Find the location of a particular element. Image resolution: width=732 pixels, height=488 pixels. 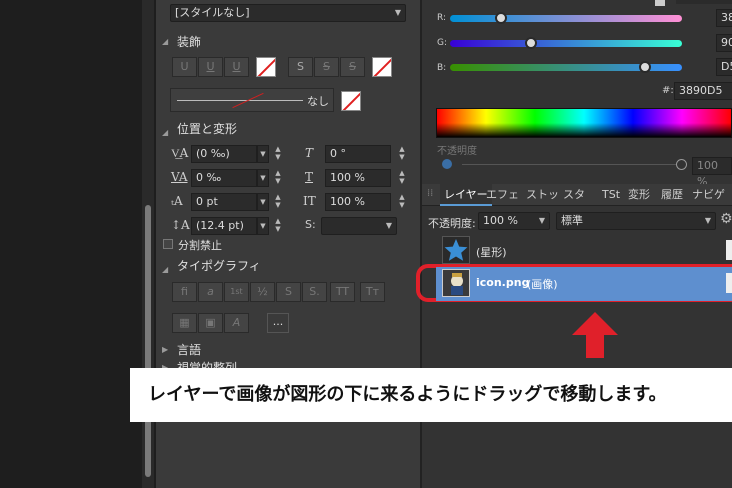

underline-color-swatch is located at coordinates (266, 67).